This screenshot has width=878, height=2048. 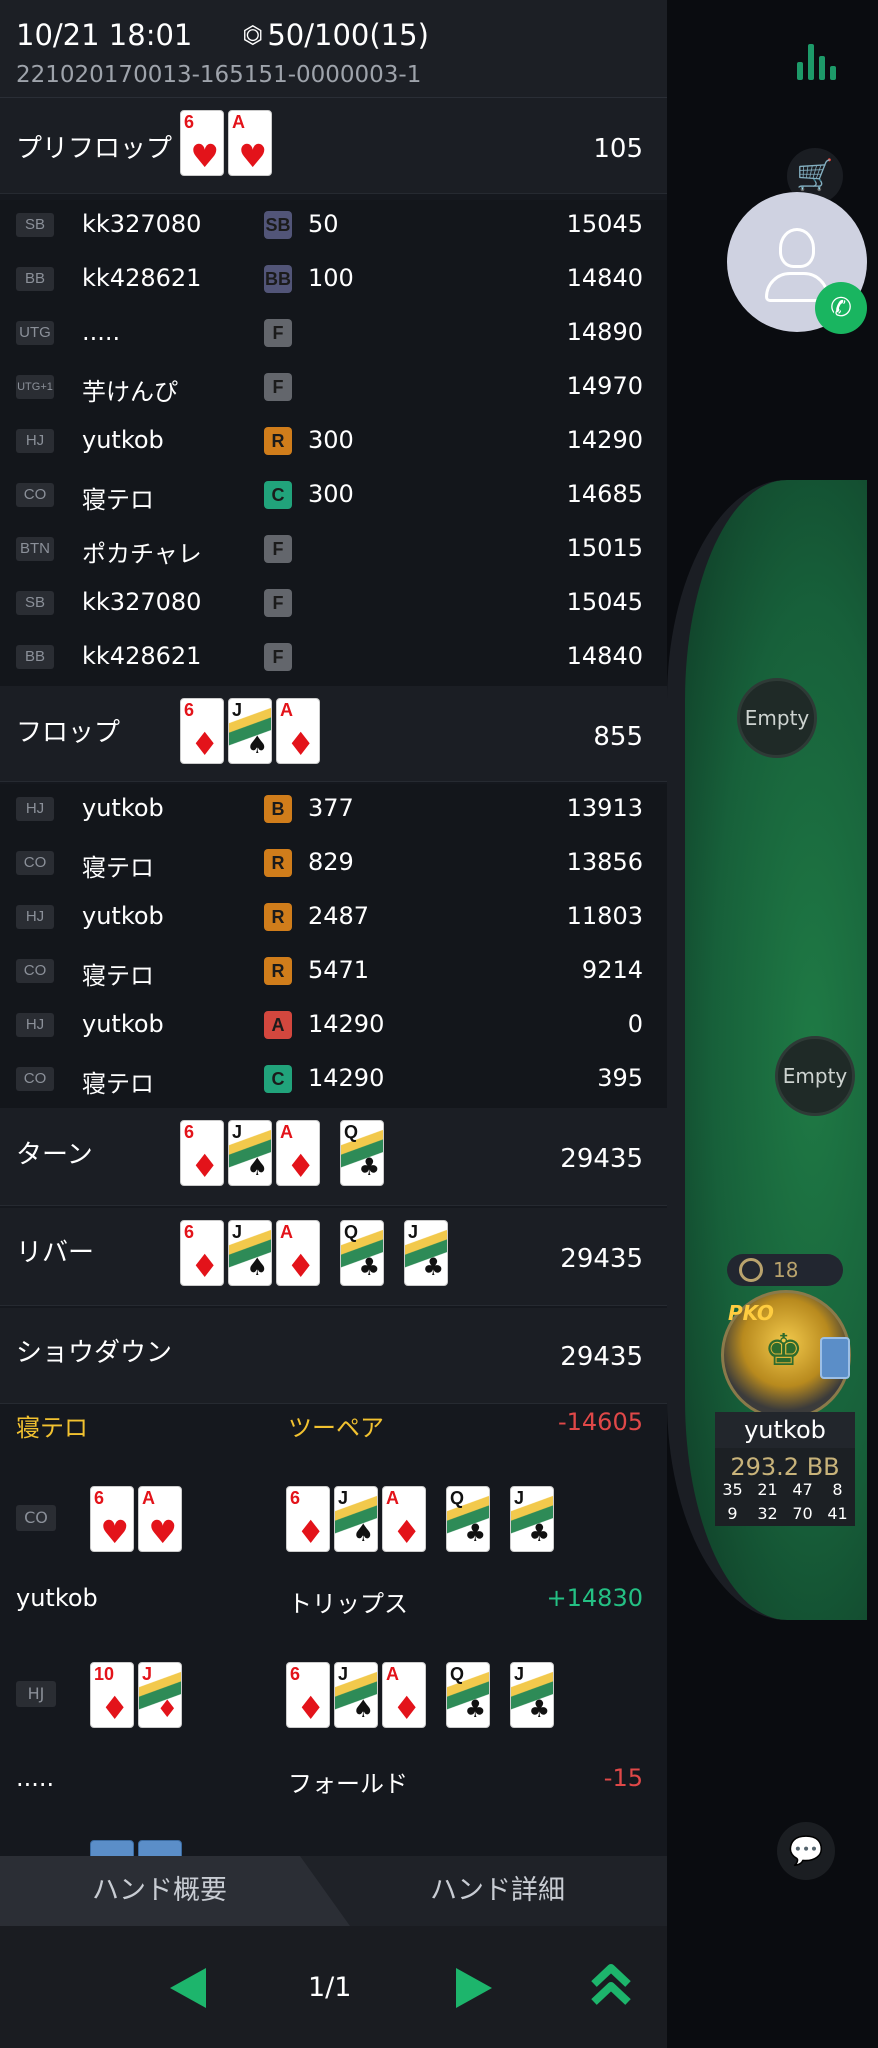 I want to click on next-arrow-icon, so click(x=474, y=1988).